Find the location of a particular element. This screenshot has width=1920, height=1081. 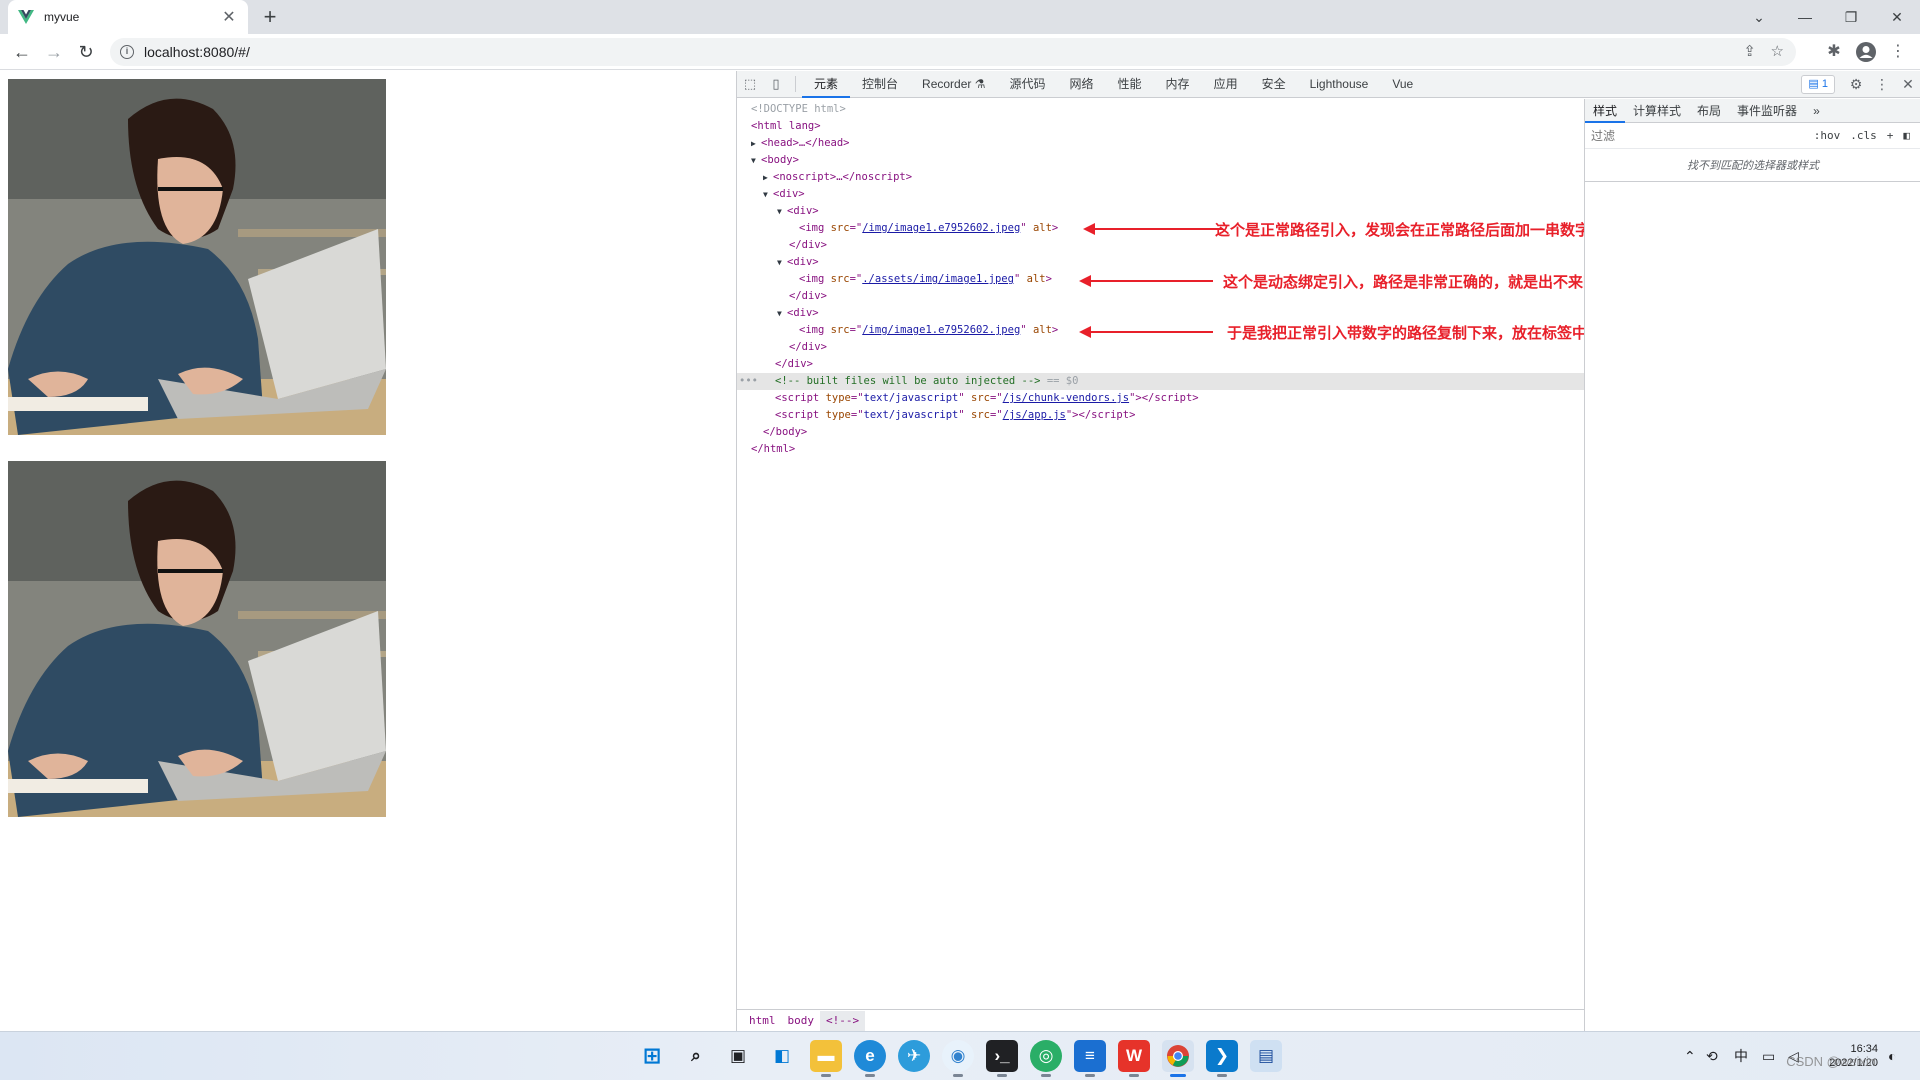

tab-application: 应用 is located at coordinates (1226, 84).